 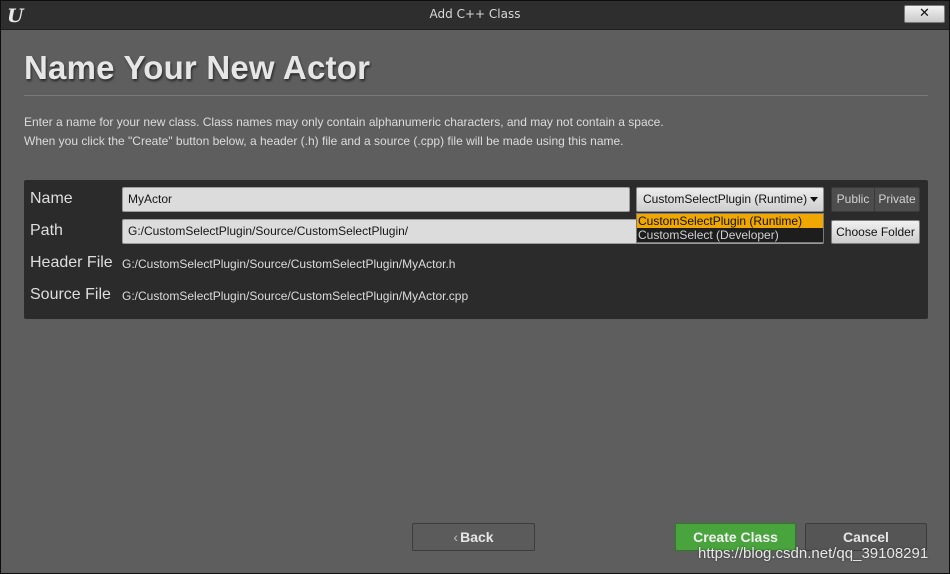 I want to click on module-select: CustomSelectPlugin (Runtime), so click(x=730, y=199).